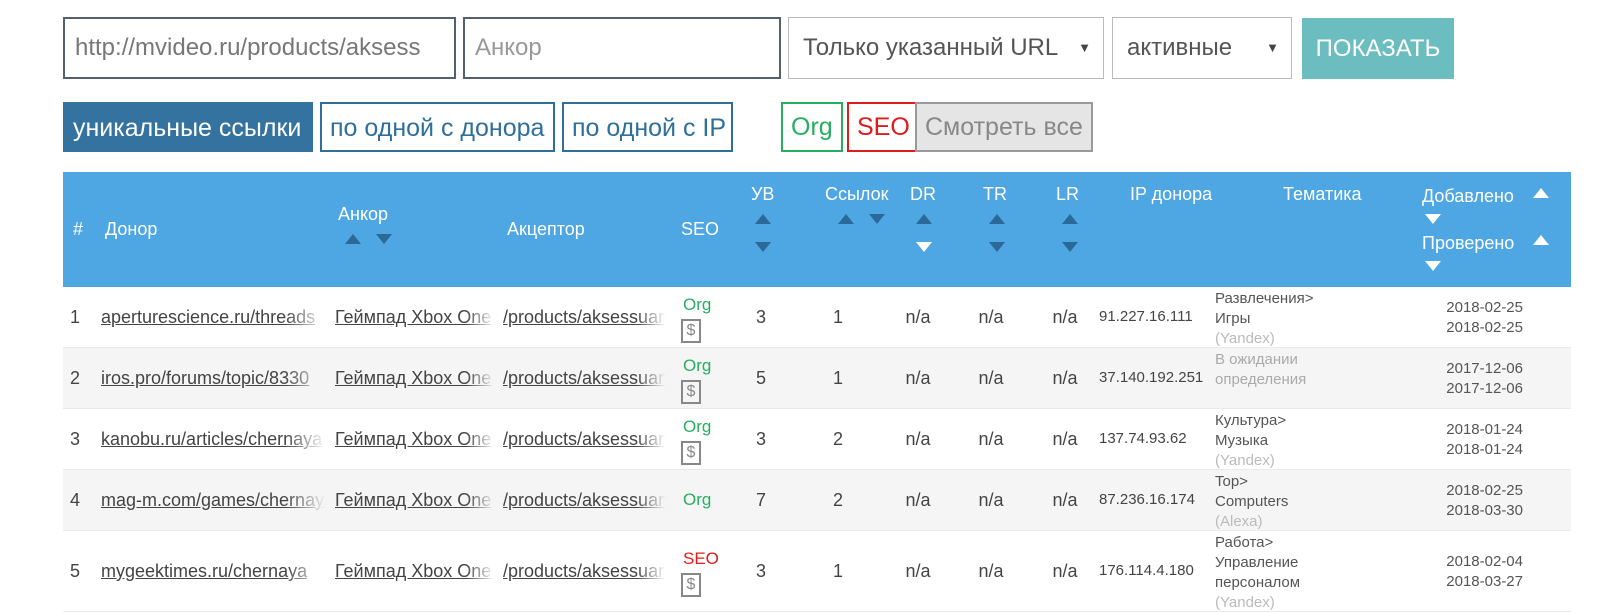 Image resolution: width=1616 pixels, height=613 pixels. Describe the element at coordinates (1300, 573) in the screenshot. I see `topic-cell: Работа> Управление персоналом (Yandex)` at that location.